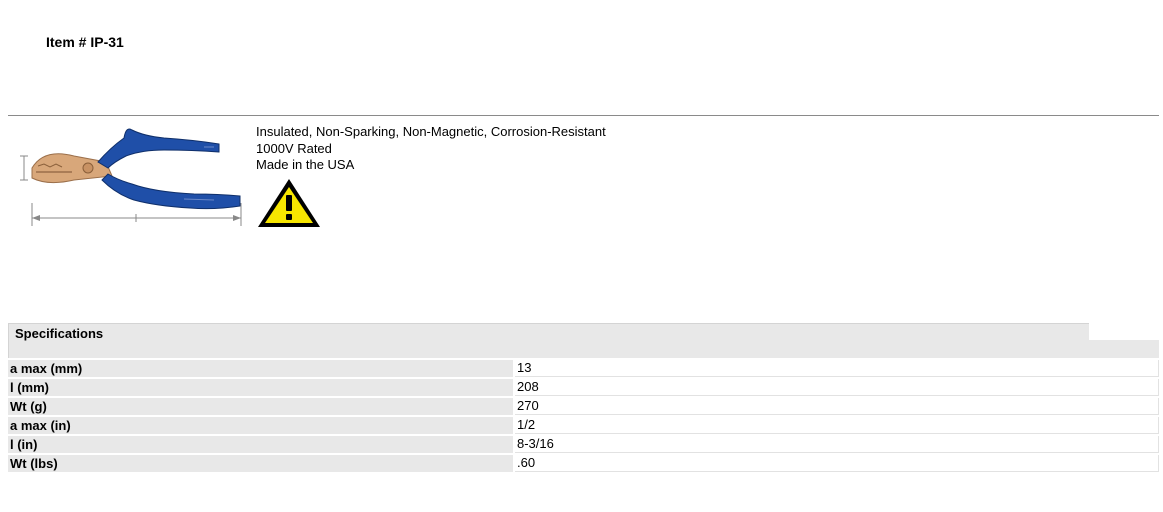 Image resolution: width=1163 pixels, height=512 pixels. Describe the element at coordinates (260, 444) in the screenshot. I see `spec-label: l (in)` at that location.